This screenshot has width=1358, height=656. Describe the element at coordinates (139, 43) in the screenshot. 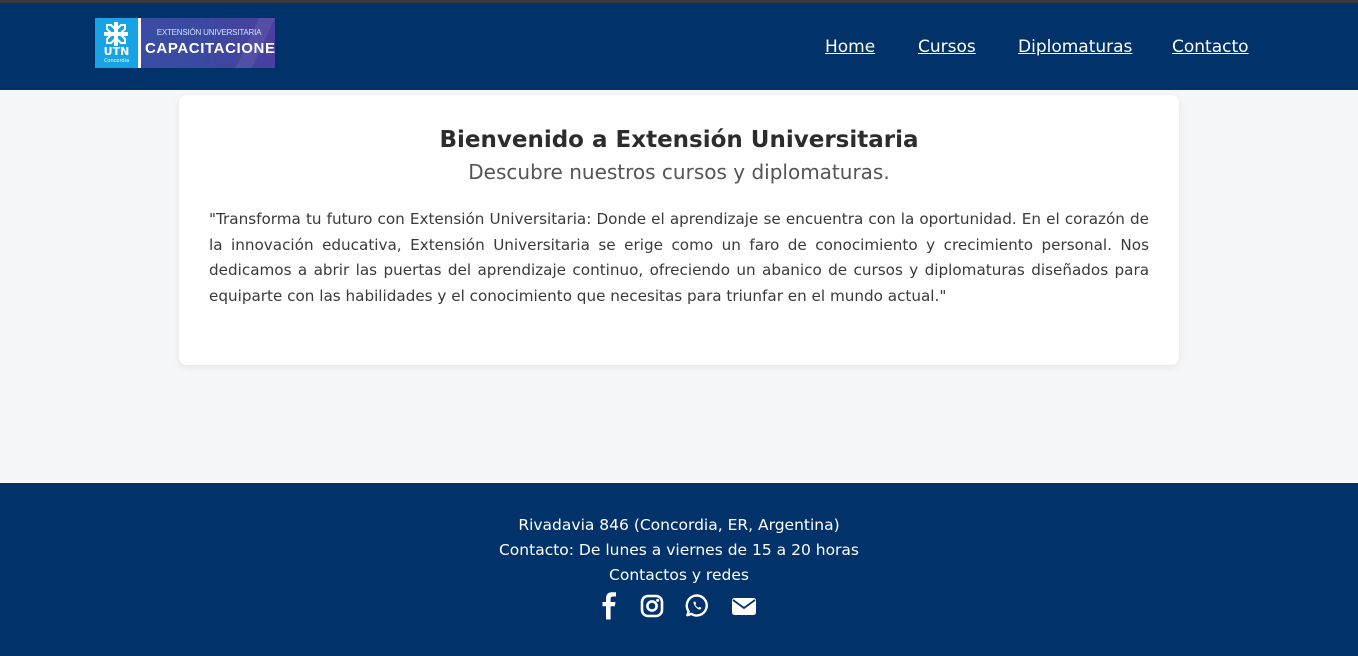

I see `logo-separator` at that location.